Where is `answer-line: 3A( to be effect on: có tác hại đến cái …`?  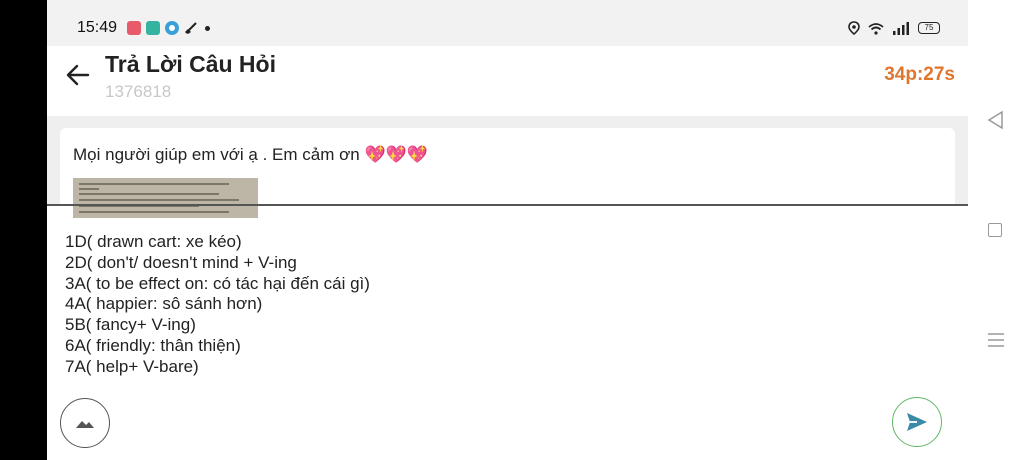 answer-line: 3A( to be effect on: có tác hại đến cái … is located at coordinates (217, 283).